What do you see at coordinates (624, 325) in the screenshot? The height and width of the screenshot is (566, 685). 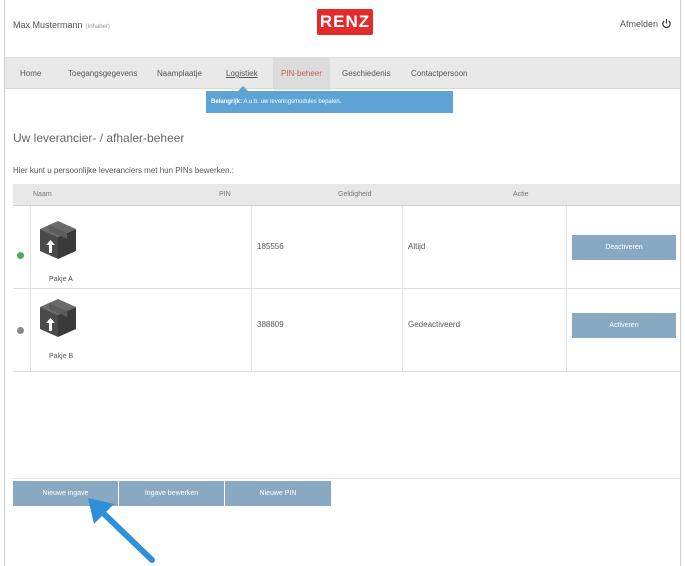 I see `activate-button: Activeren` at bounding box center [624, 325].